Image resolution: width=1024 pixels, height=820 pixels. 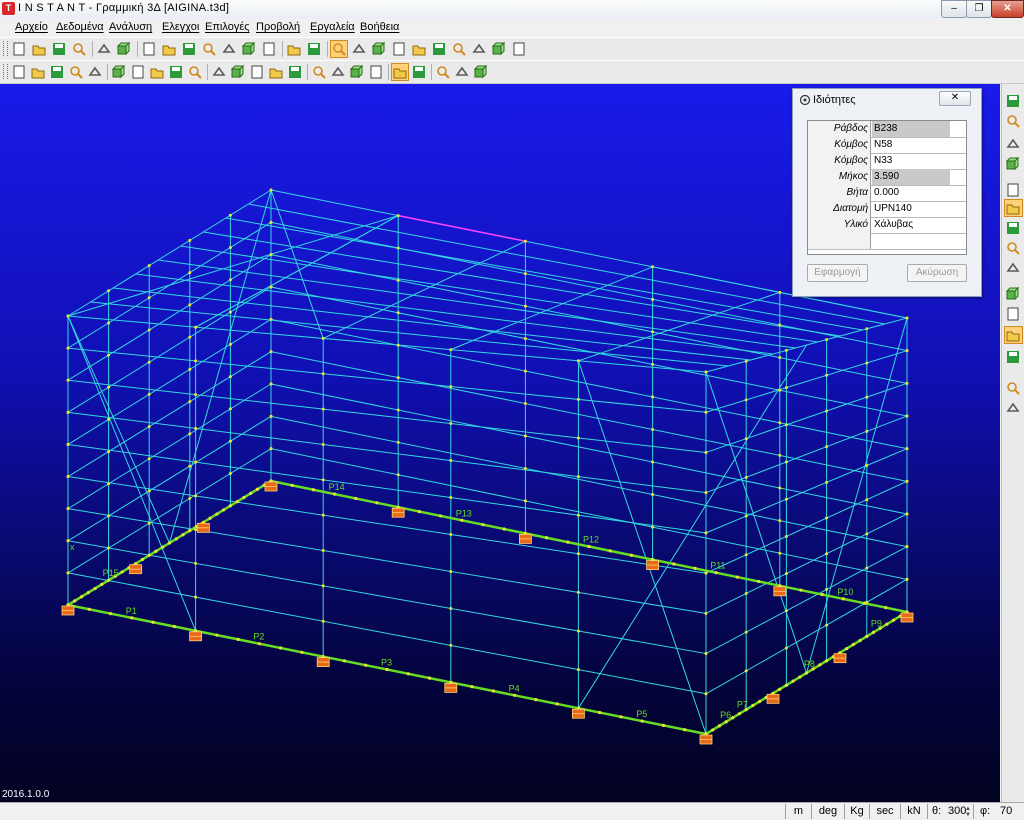 I want to click on beam-section-icon, so click(x=359, y=49).